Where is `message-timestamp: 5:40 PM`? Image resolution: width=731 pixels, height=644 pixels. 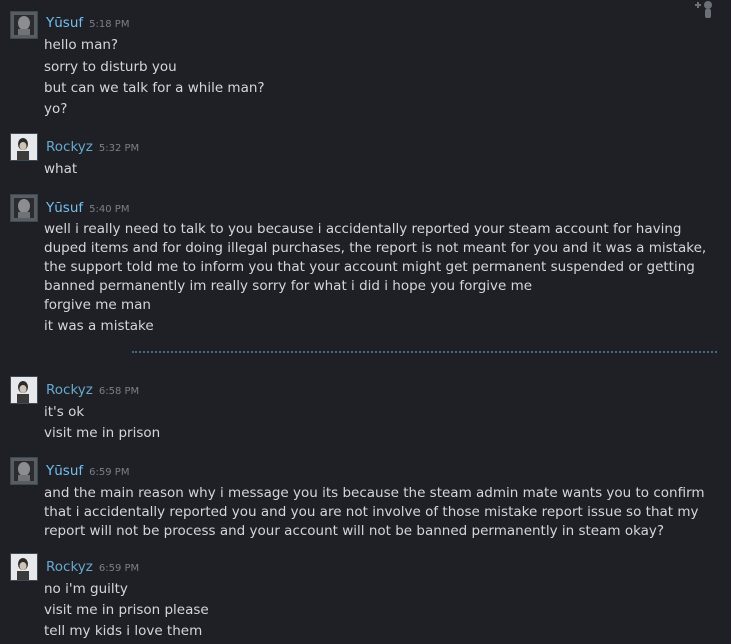 message-timestamp: 5:40 PM is located at coordinates (109, 209).